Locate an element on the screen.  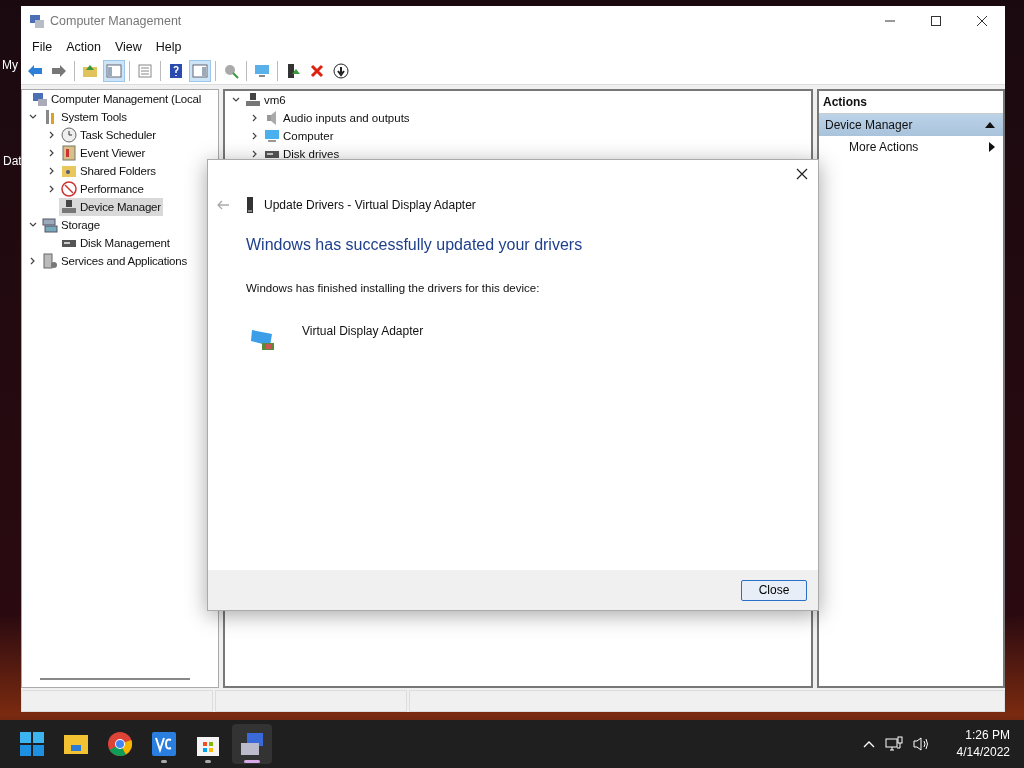
tree-item: Shared Folders is located at coordinates (108, 171).